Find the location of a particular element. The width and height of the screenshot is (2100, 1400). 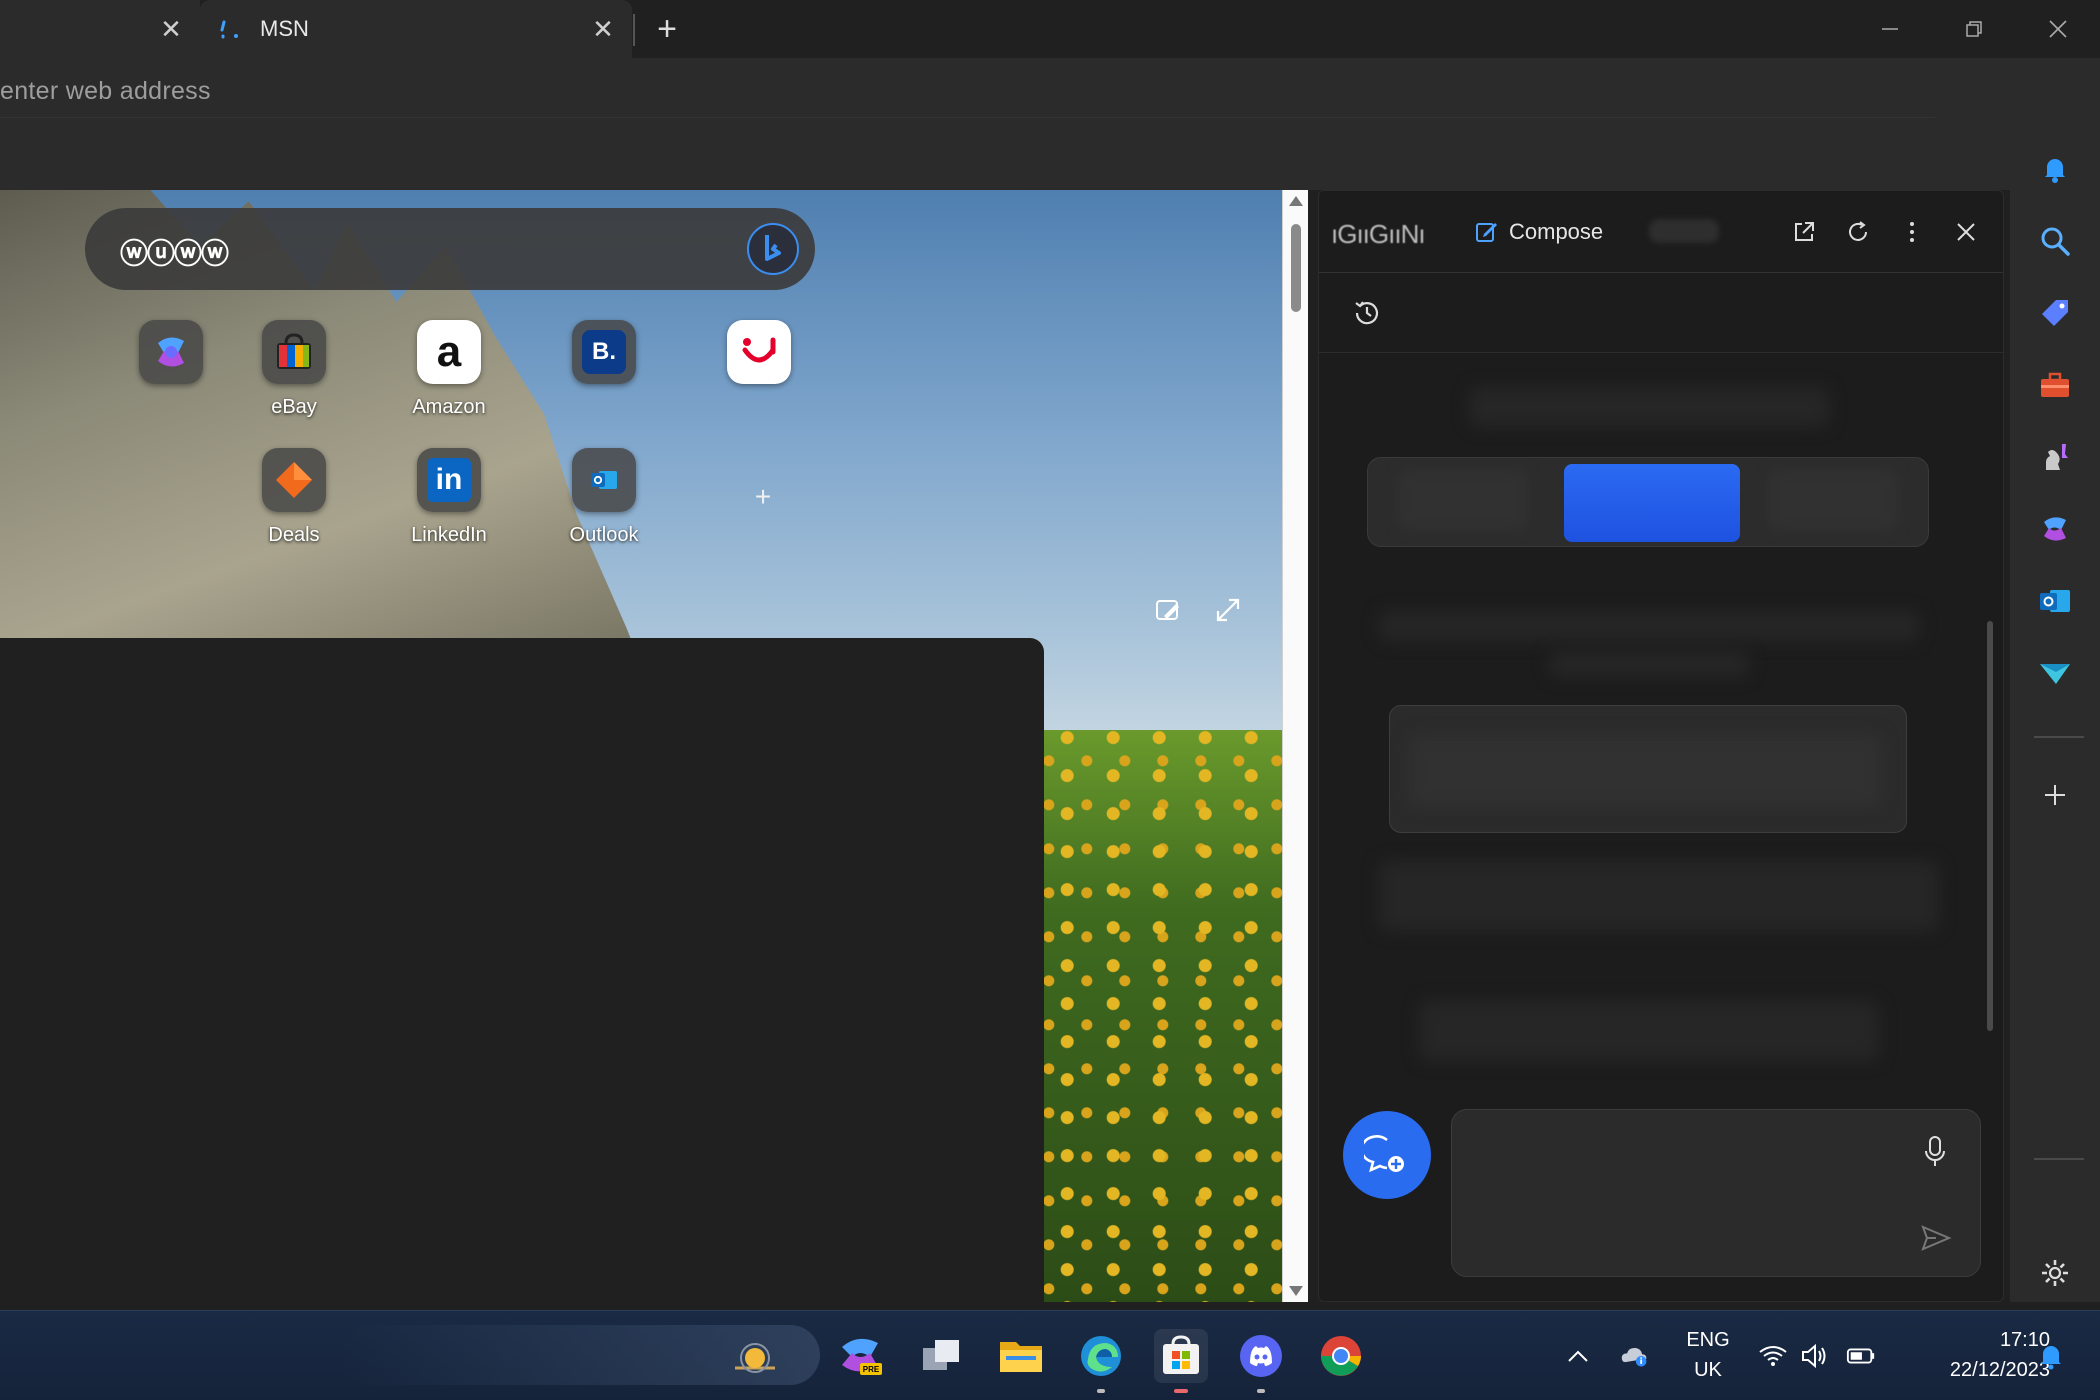

sidebar-add-button is located at coordinates (2055, 795).